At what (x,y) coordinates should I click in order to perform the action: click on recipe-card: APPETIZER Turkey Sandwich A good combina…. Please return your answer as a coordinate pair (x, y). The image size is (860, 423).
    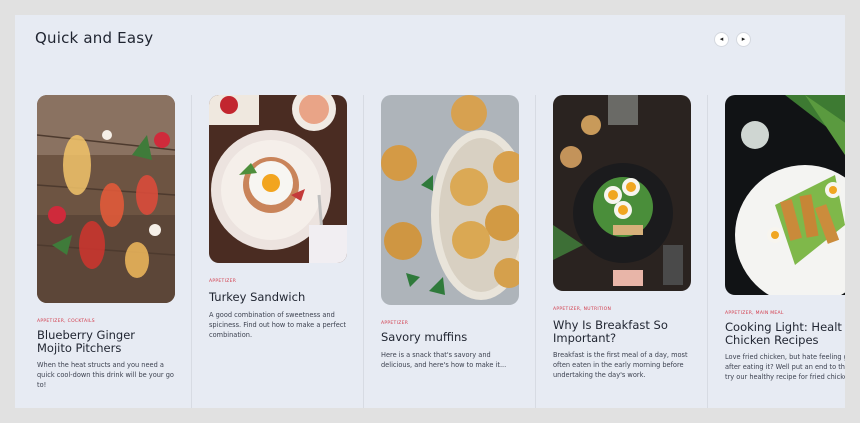
    Looking at the image, I should click on (277, 251).